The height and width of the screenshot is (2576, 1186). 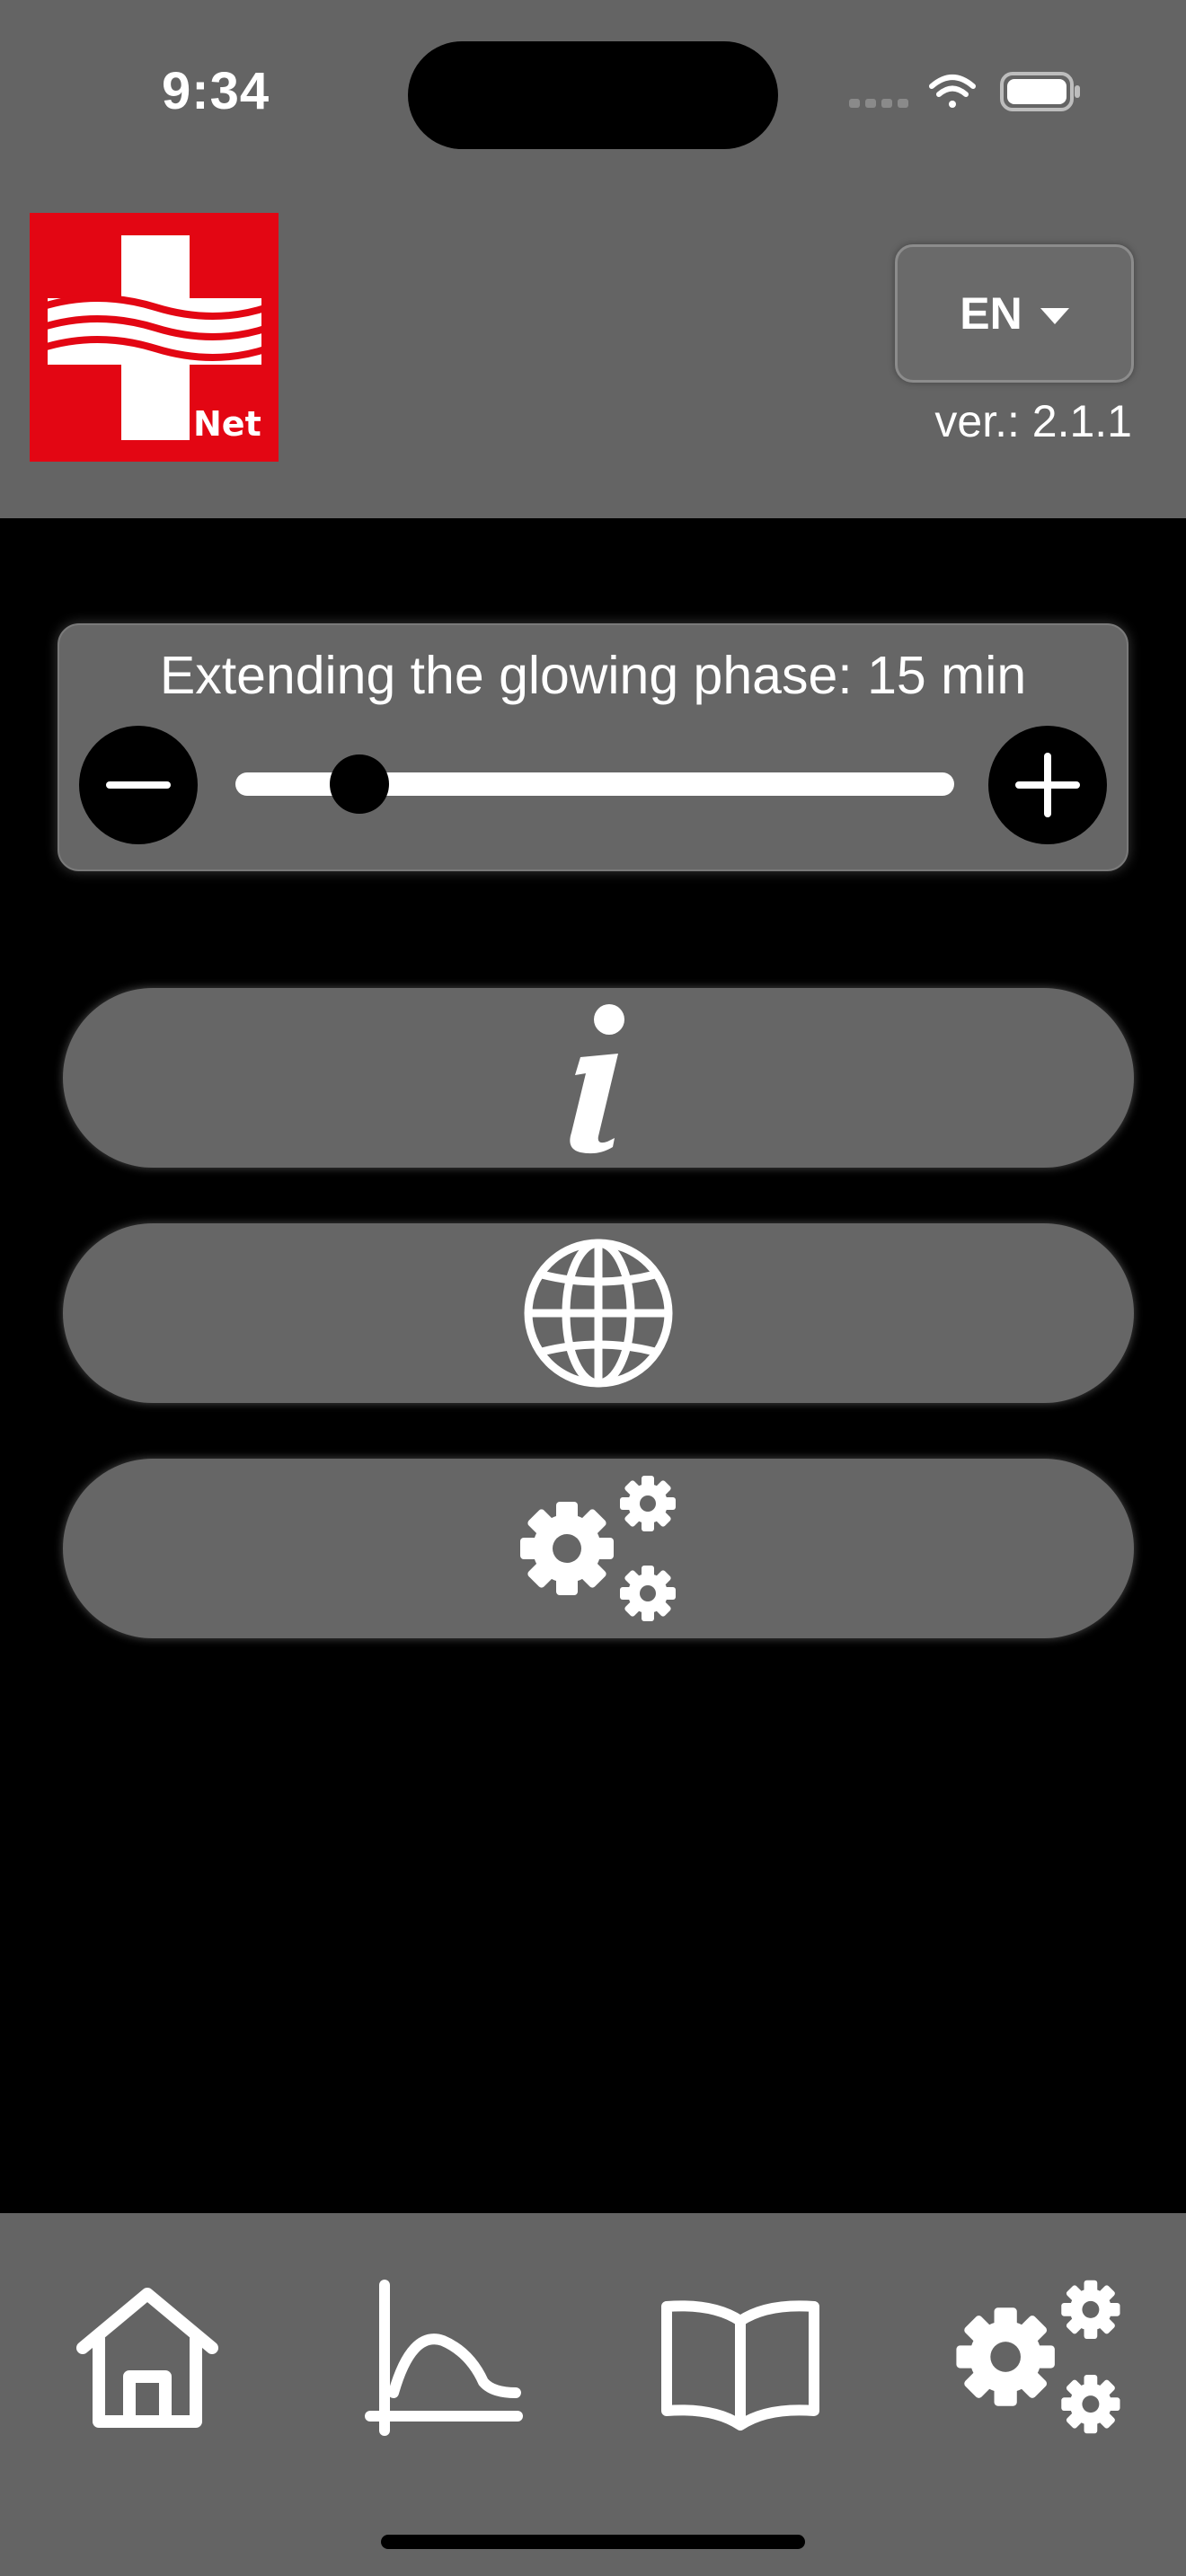 I want to click on status-time: 9:34, so click(x=216, y=91).